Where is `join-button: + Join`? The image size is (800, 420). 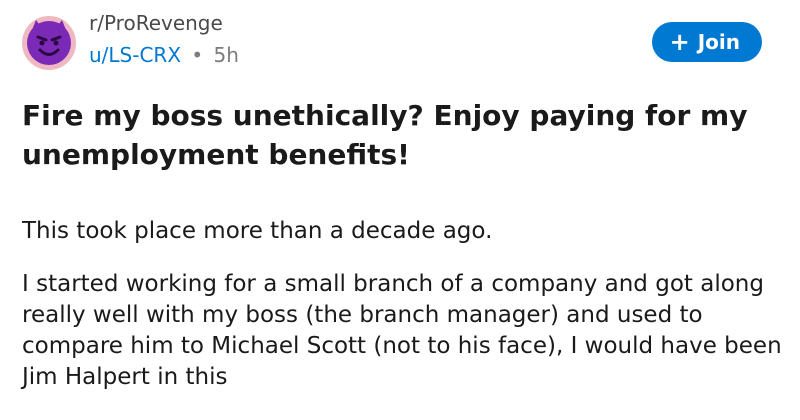 join-button: + Join is located at coordinates (706, 42).